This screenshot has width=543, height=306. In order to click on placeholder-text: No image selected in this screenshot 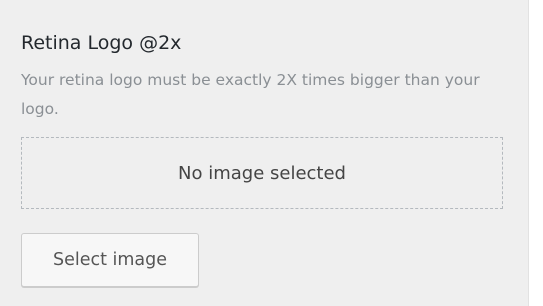, I will do `click(262, 173)`.